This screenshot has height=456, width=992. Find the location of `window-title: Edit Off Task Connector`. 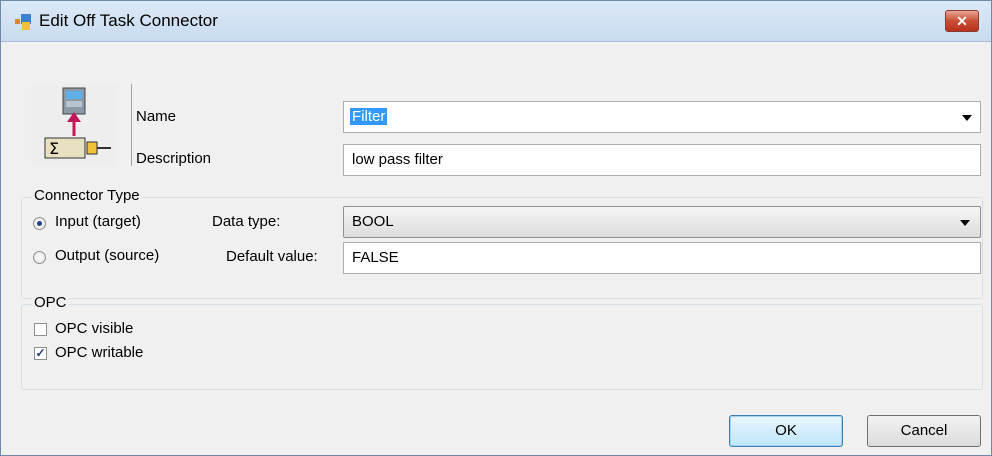

window-title: Edit Off Task Connector is located at coordinates (128, 20).